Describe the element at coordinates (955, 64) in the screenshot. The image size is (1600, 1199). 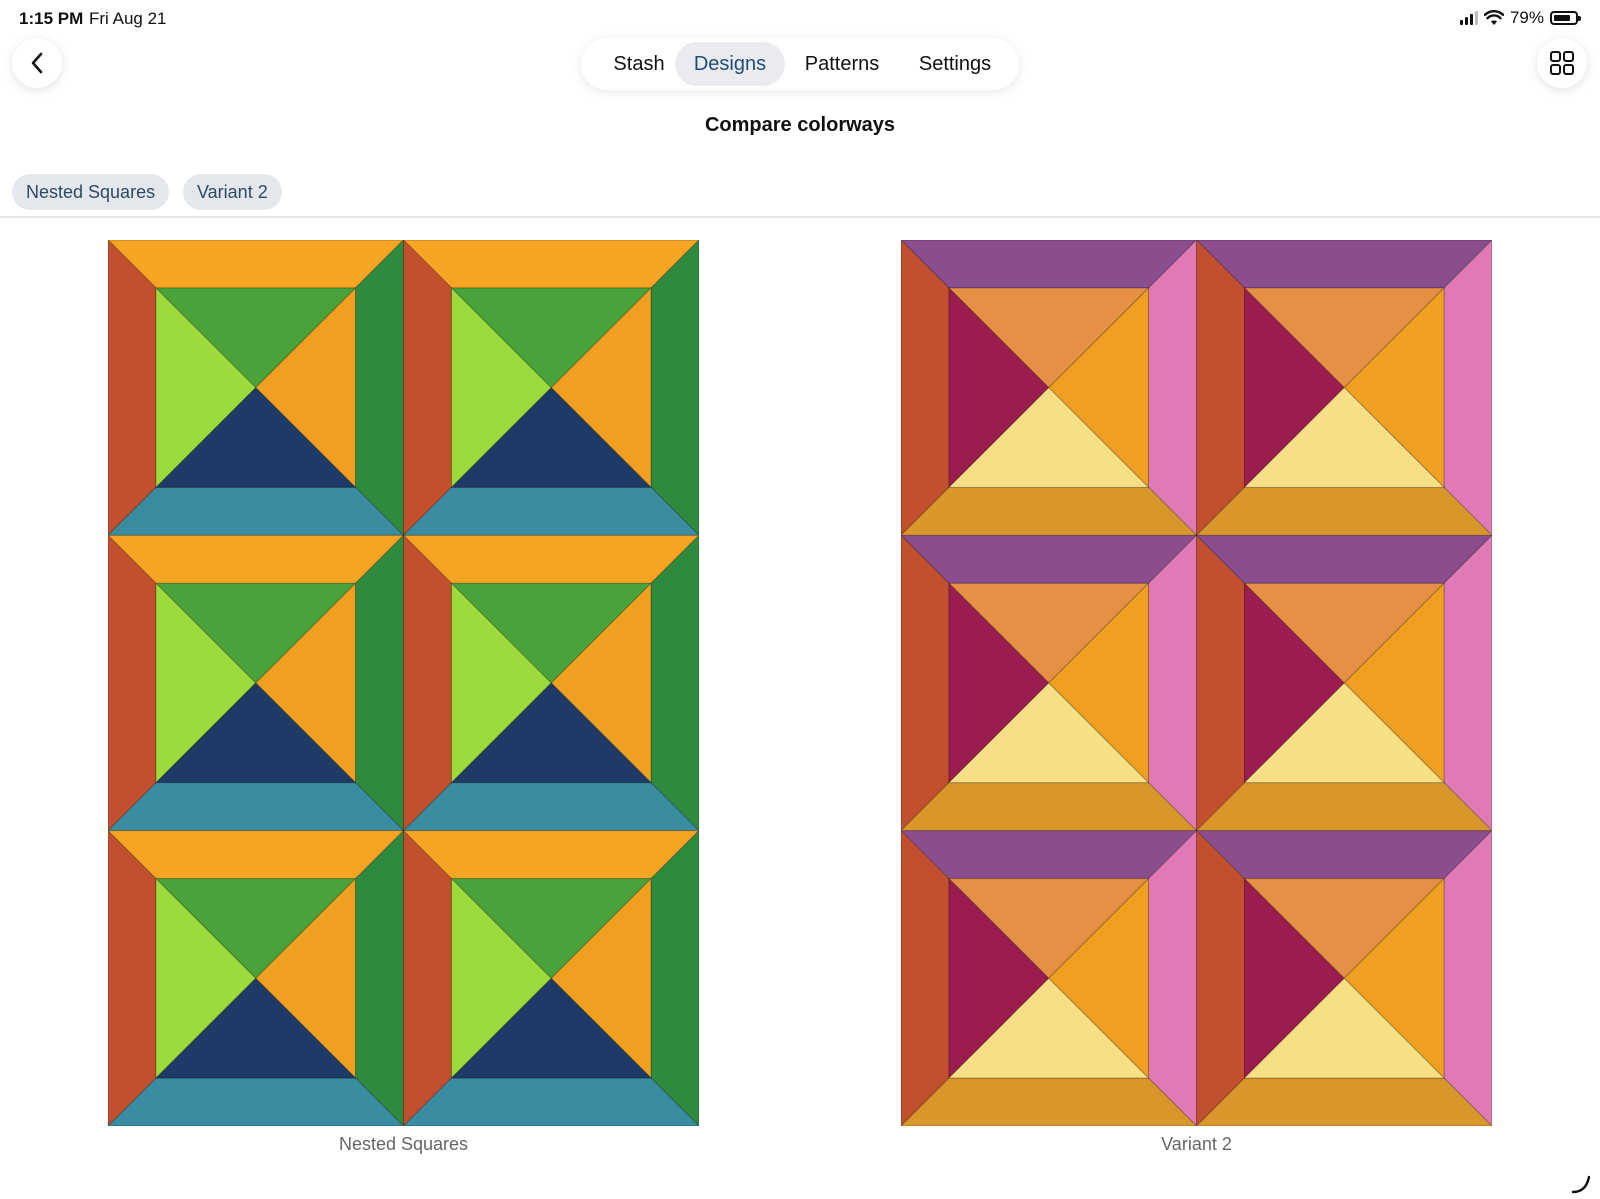
I see `tab-settings: Settings` at that location.